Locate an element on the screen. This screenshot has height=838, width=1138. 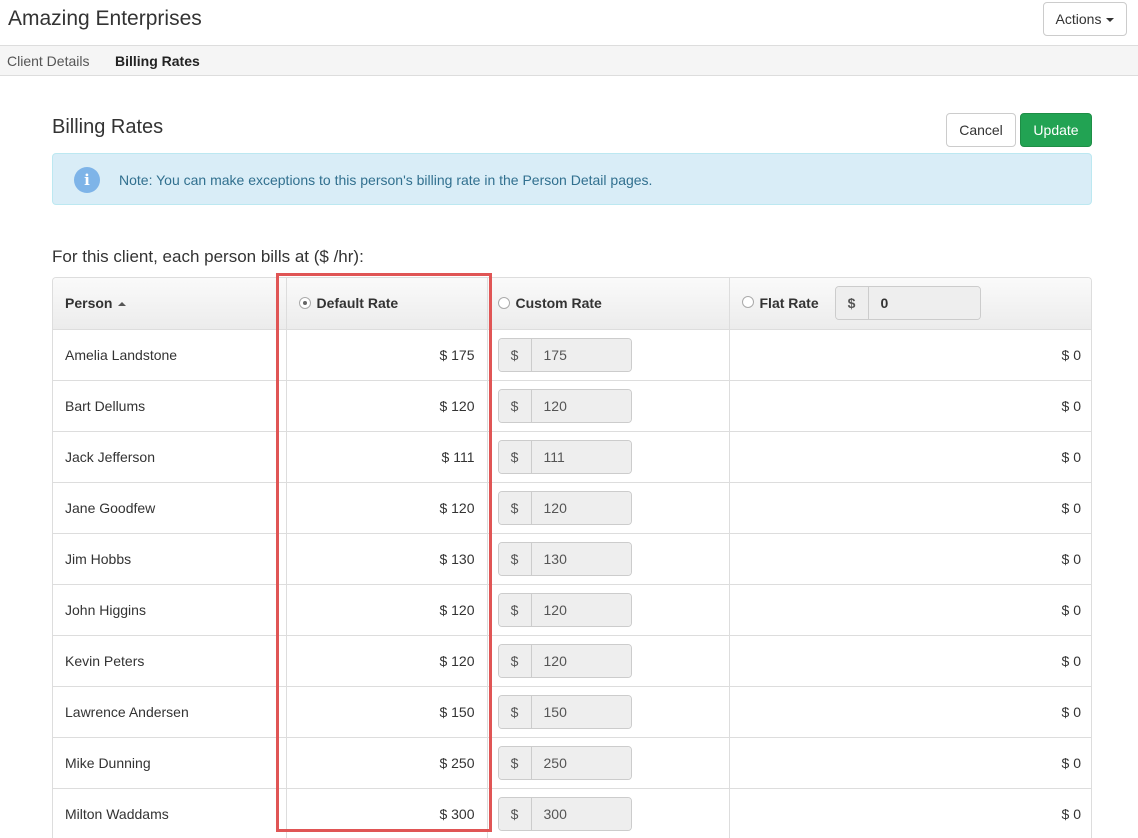
default-rate-value: $ 300 is located at coordinates (387, 813).